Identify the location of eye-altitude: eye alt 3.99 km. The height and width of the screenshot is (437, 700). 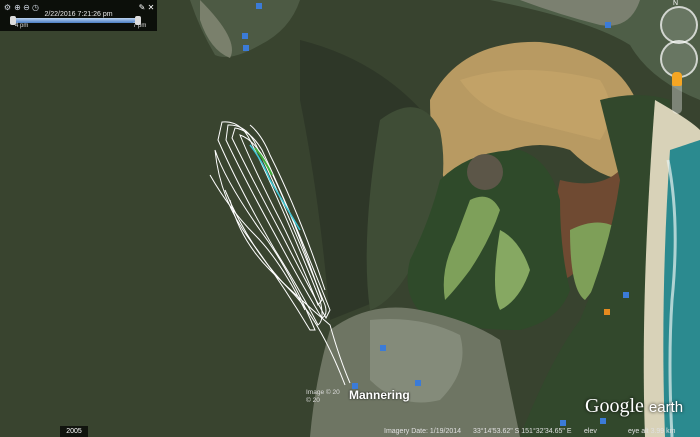
(652, 431).